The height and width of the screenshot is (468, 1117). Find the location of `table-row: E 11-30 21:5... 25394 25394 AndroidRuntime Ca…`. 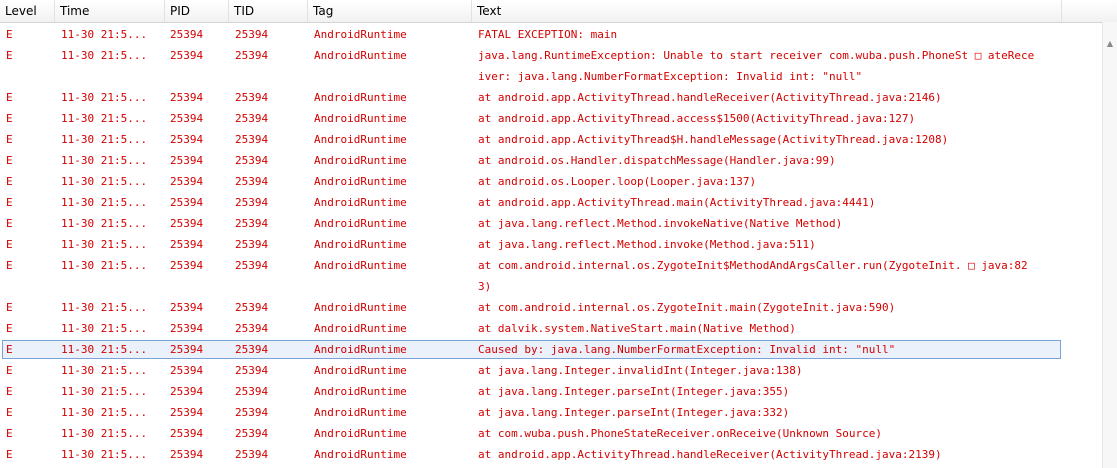

table-row: E 11-30 21:5... 25394 25394 AndroidRuntime Ca… is located at coordinates (551, 349).